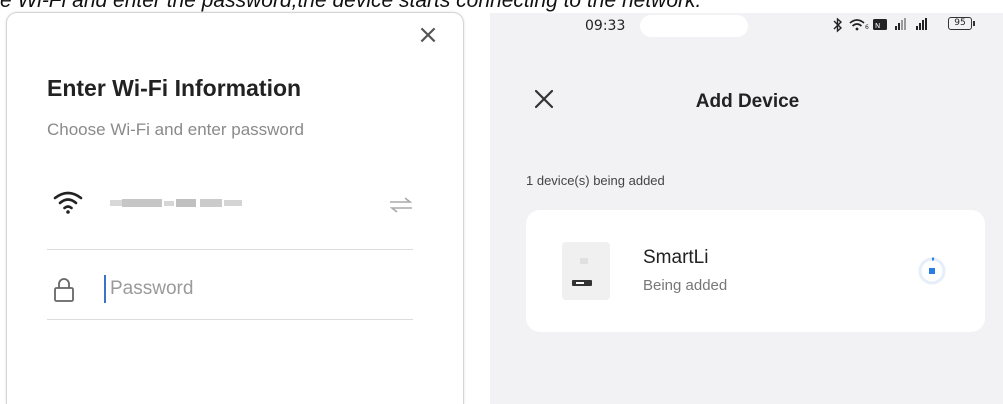 This screenshot has height=404, width=1003. Describe the element at coordinates (401, 205) in the screenshot. I see `switch-network-icon` at that location.